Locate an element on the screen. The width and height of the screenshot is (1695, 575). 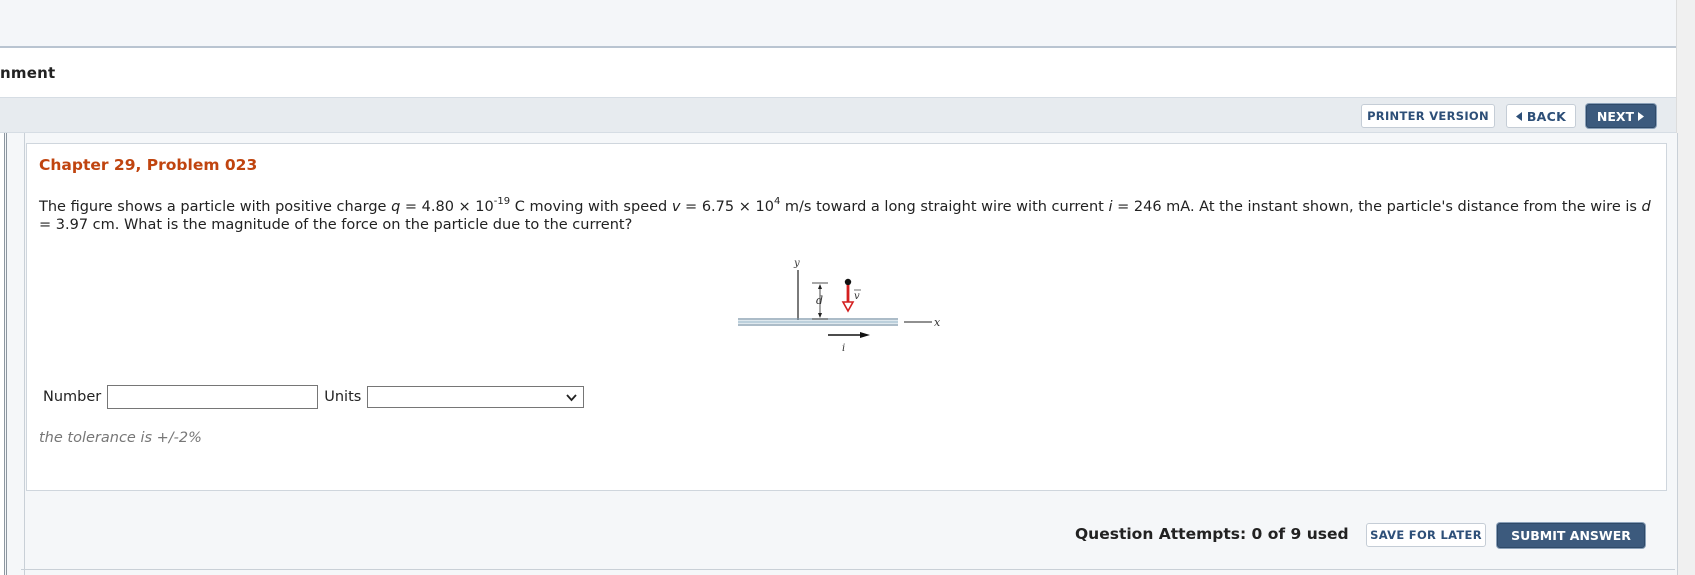
number-label: Number is located at coordinates (72, 397).